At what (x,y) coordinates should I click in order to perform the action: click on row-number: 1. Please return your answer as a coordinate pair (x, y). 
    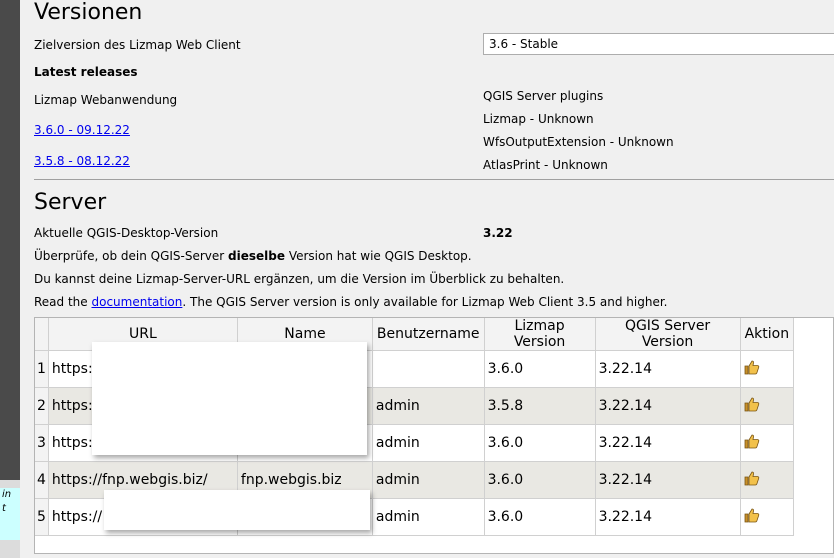
    Looking at the image, I should click on (42, 369).